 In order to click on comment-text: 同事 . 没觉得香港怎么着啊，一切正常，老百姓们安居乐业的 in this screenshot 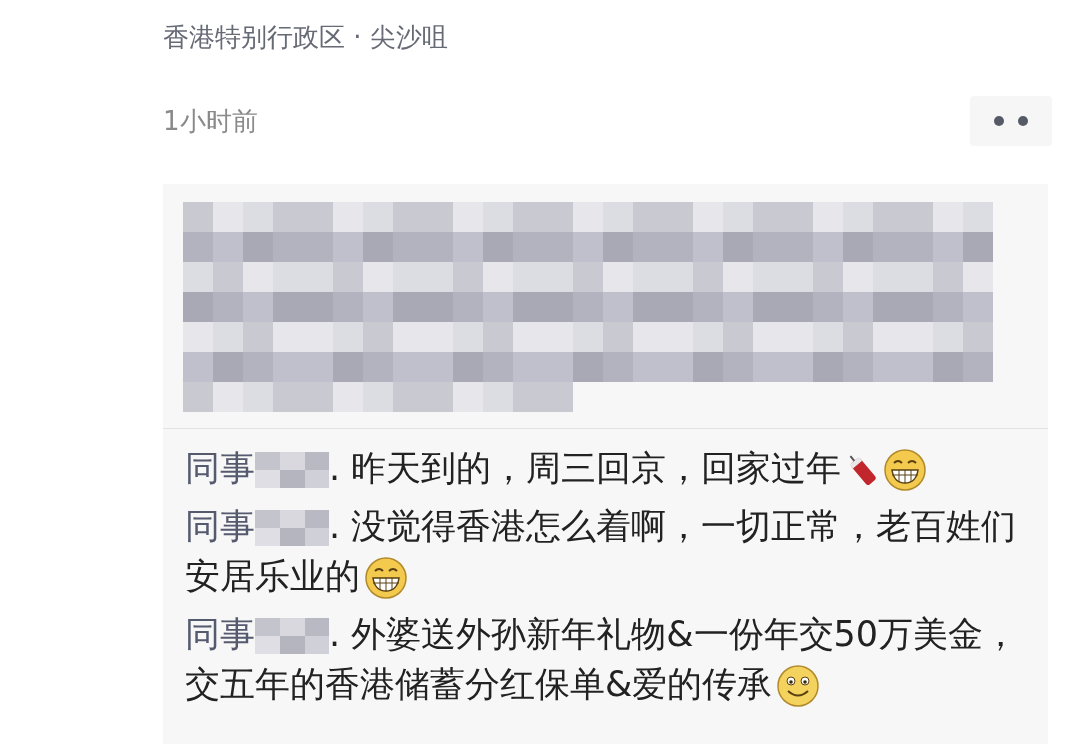, I will do `click(602, 551)`.